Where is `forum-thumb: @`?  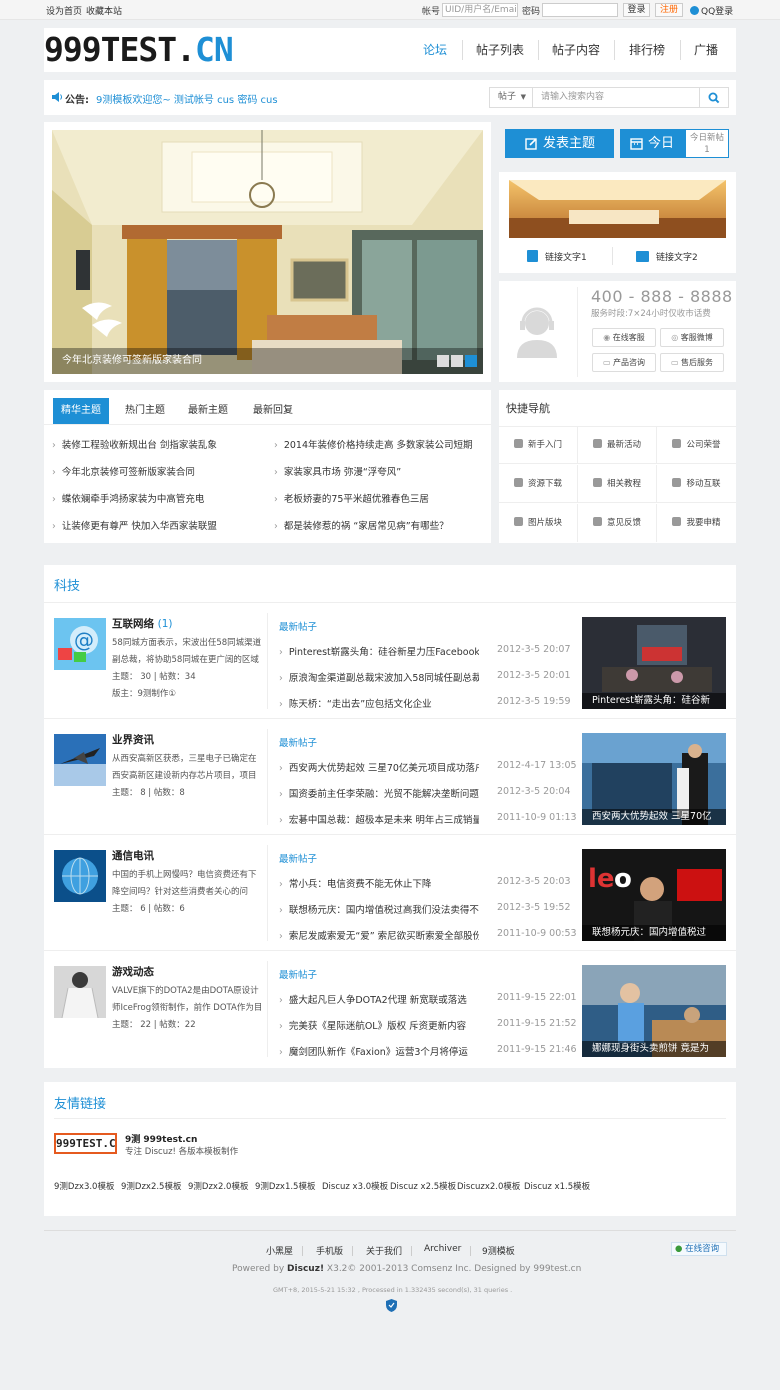 forum-thumb: @ is located at coordinates (80, 644).